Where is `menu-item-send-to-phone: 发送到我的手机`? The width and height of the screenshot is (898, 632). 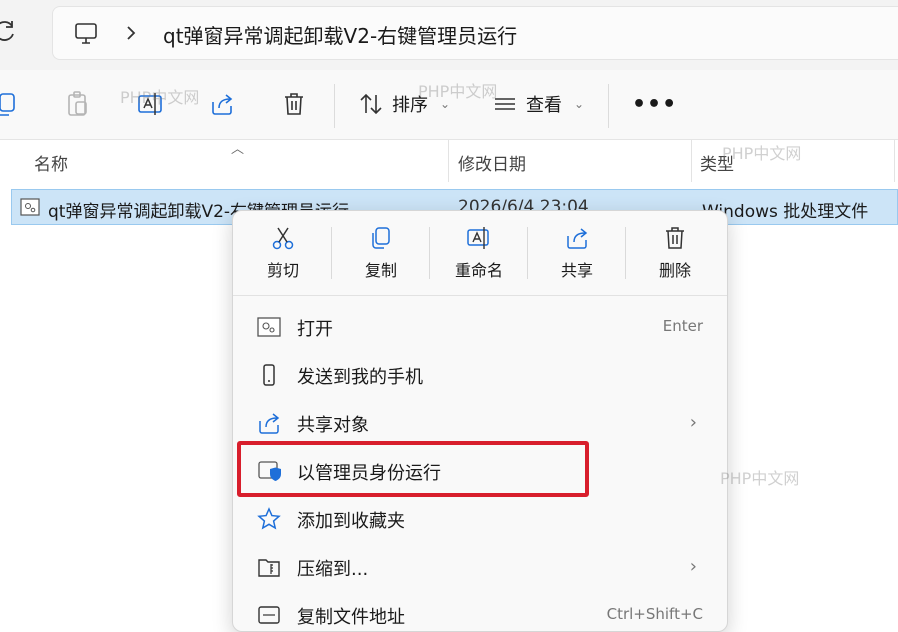
menu-item-send-to-phone: 发送到我的手机 is located at coordinates (480, 375).